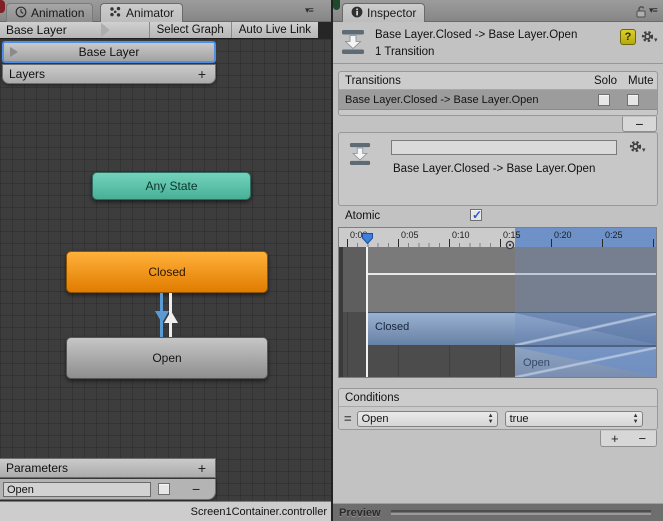  I want to click on conditions-header-label: Conditions, so click(372, 397).